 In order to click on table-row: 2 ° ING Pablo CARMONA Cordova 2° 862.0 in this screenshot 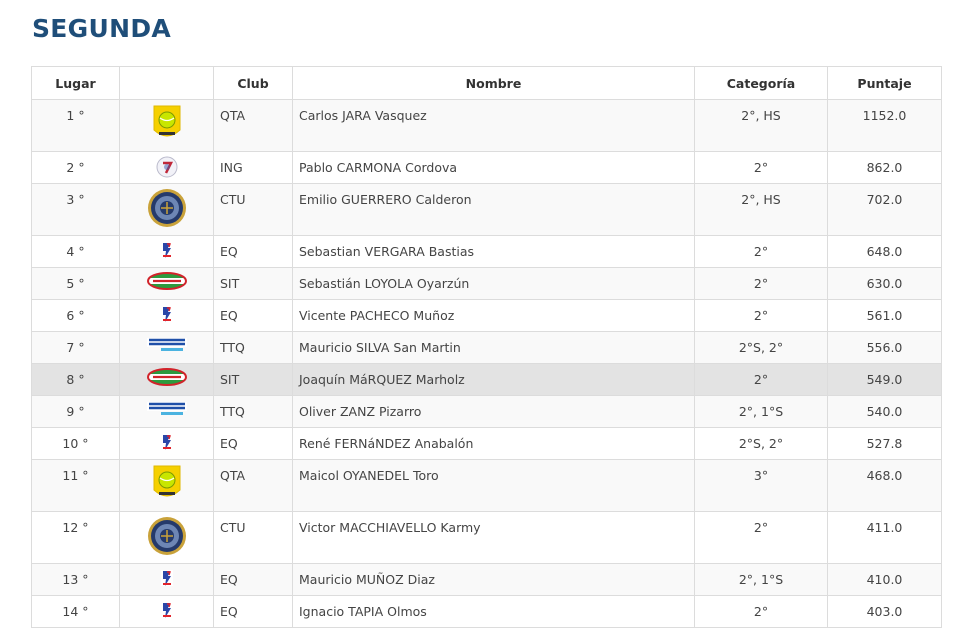, I will do `click(486, 167)`.